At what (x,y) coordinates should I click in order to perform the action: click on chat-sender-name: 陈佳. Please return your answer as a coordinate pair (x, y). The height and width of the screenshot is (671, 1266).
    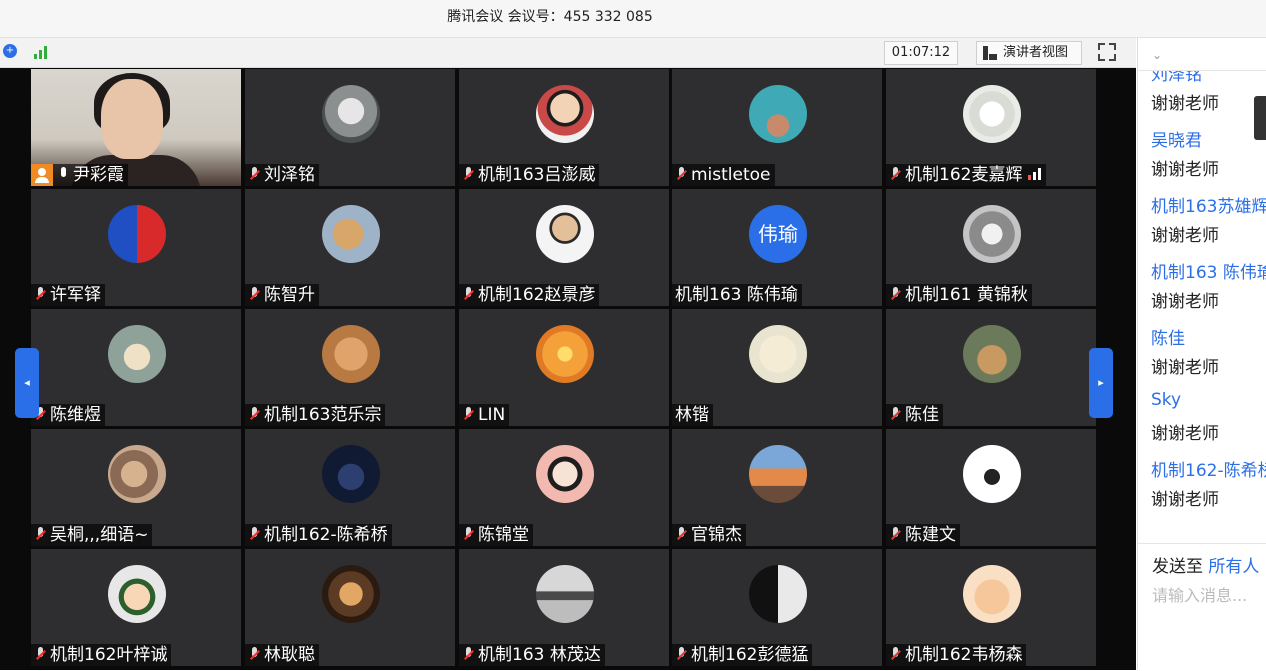
    Looking at the image, I should click on (1168, 339).